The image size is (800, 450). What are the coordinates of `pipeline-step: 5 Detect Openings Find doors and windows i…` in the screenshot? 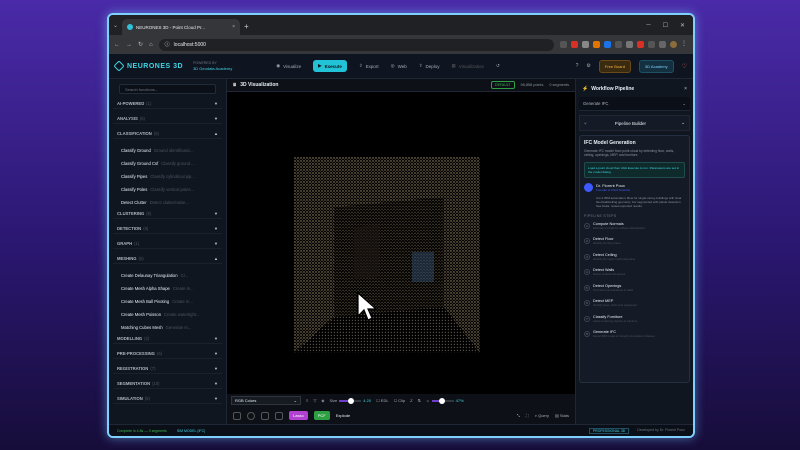 It's located at (634, 292).